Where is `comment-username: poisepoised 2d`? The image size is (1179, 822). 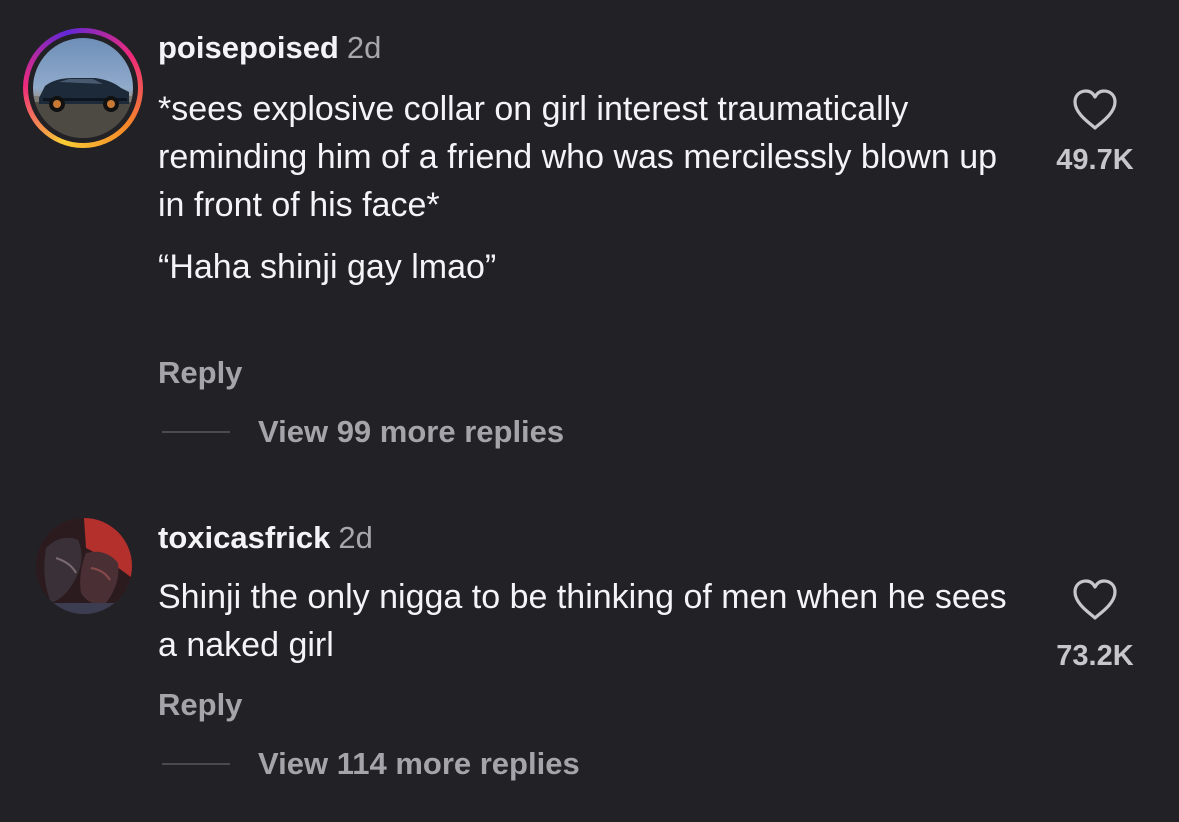 comment-username: poisepoised 2d is located at coordinates (269, 48).